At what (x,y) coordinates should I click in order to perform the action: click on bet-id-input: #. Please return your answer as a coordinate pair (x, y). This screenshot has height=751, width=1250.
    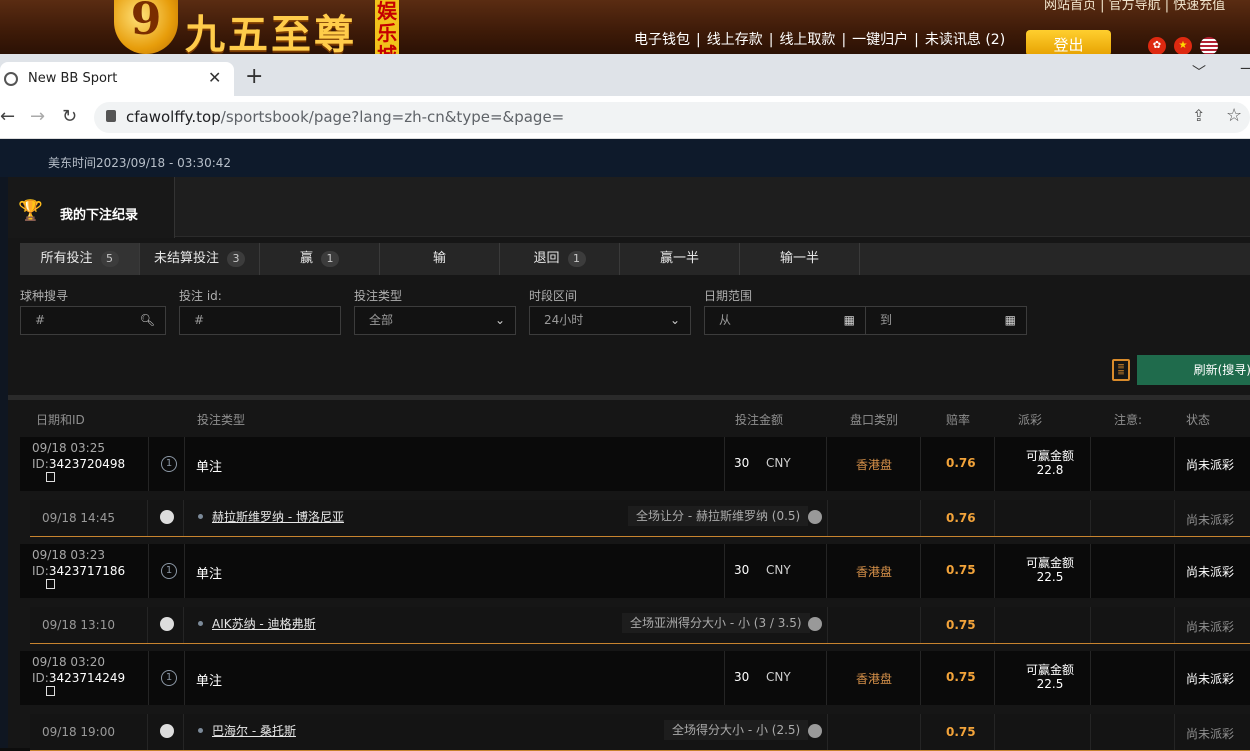
    Looking at the image, I should click on (260, 320).